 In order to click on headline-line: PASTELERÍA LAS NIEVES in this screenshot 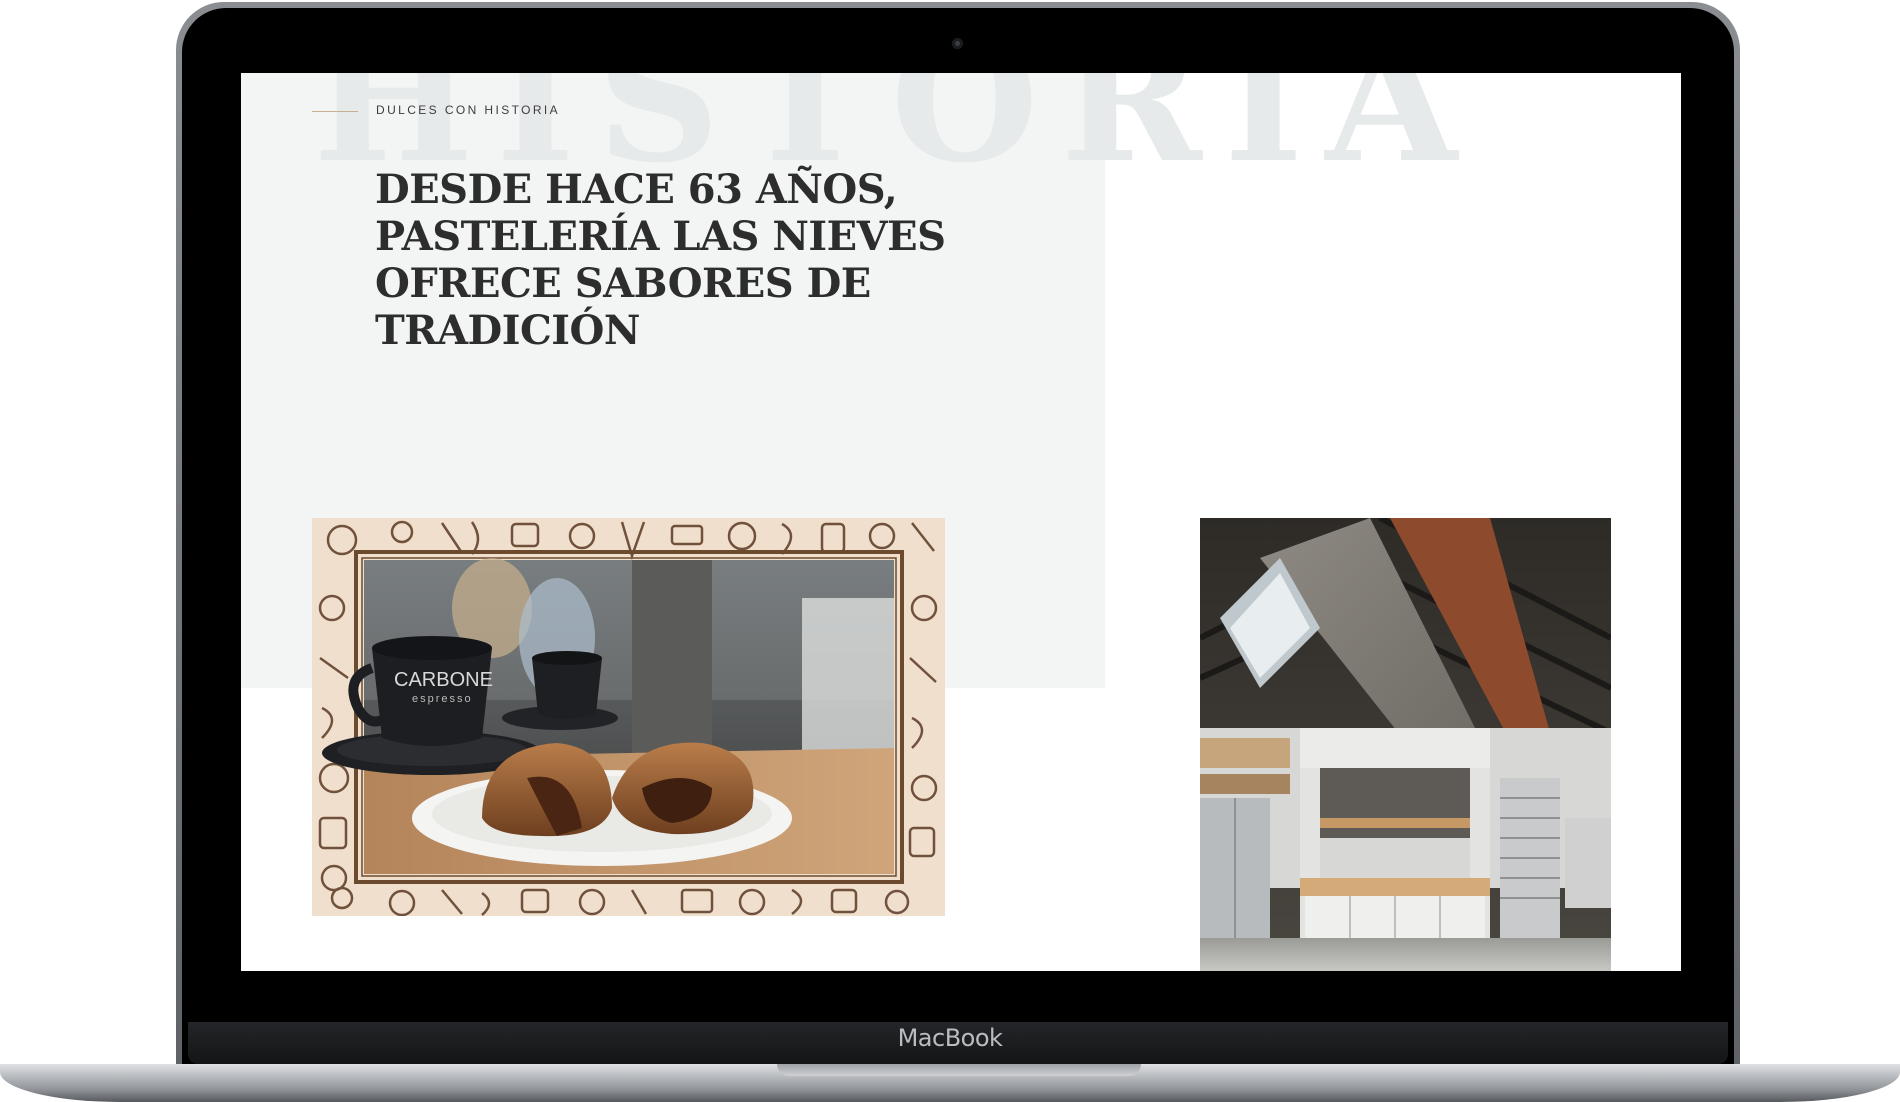, I will do `click(660, 236)`.